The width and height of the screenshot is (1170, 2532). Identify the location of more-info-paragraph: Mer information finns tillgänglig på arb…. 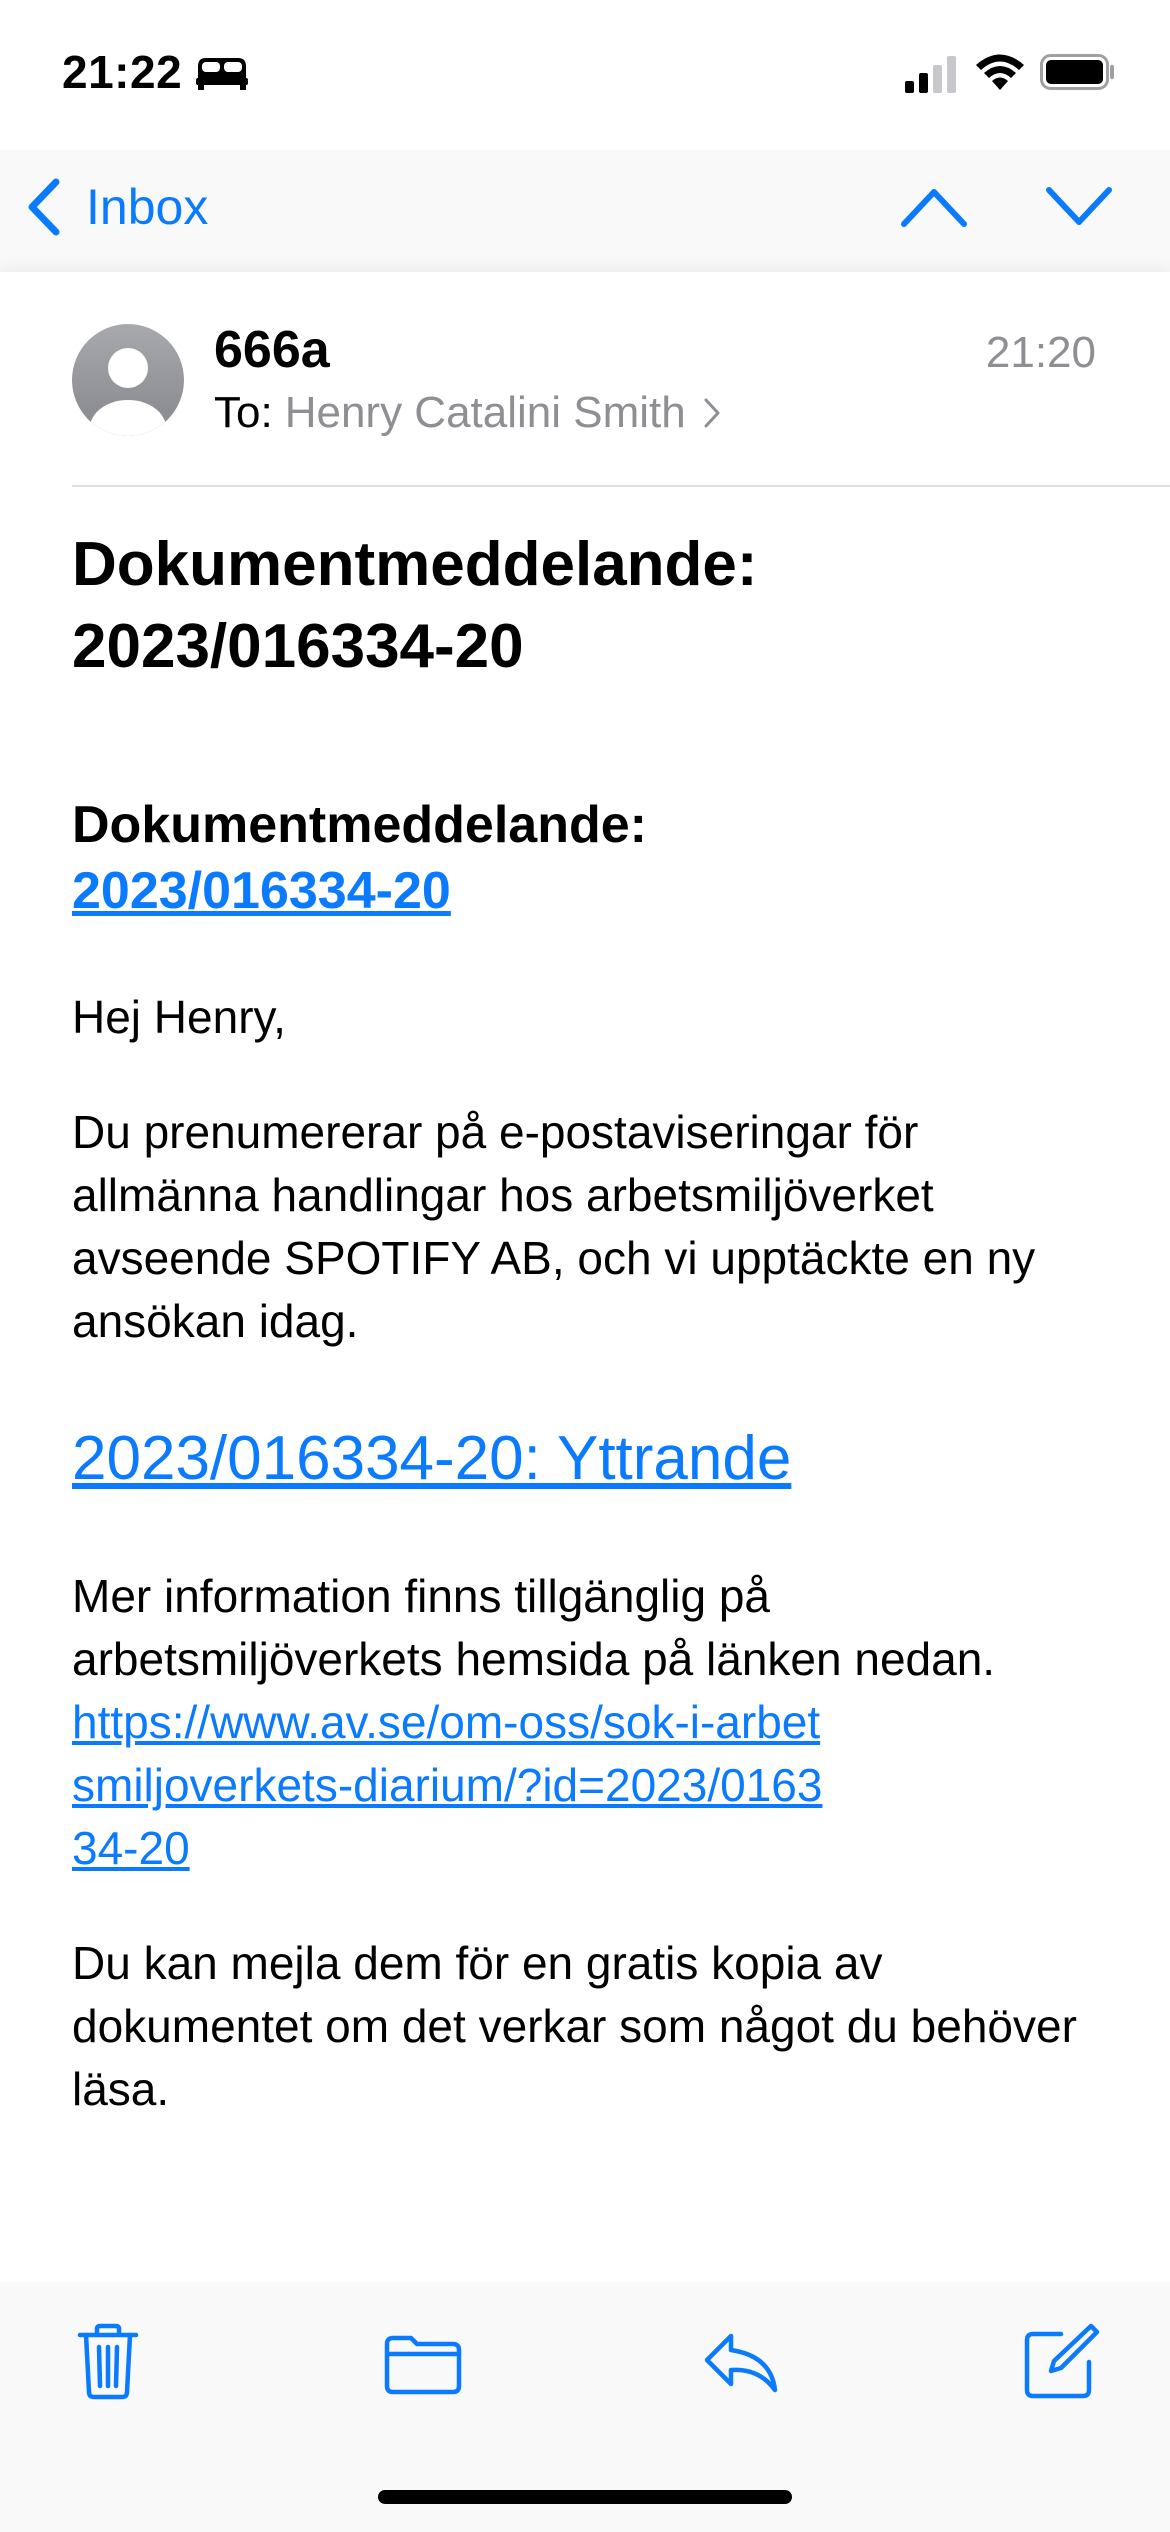
(592, 1722).